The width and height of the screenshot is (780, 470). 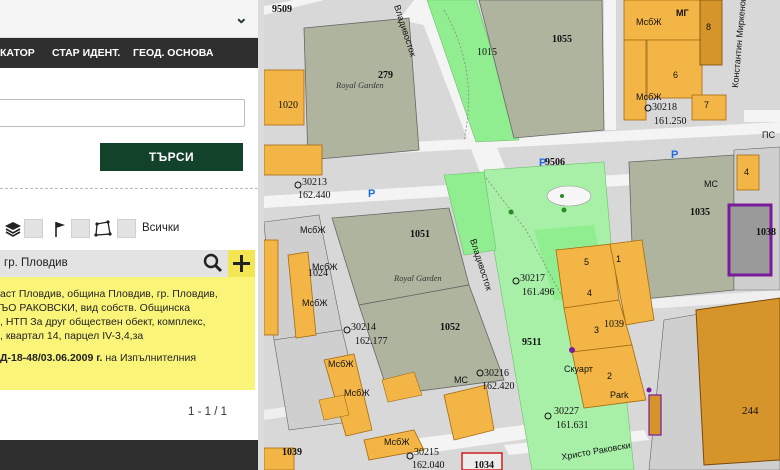 What do you see at coordinates (750, 411) in the screenshot?
I see `svg-text: 244` at bounding box center [750, 411].